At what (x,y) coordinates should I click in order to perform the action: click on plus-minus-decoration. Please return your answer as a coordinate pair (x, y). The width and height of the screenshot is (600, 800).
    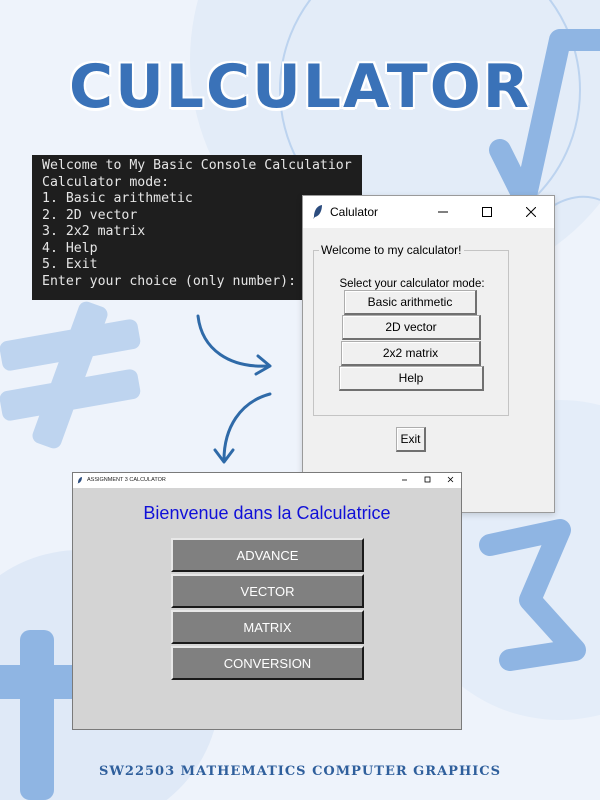
    Looking at the image, I should click on (70, 375).